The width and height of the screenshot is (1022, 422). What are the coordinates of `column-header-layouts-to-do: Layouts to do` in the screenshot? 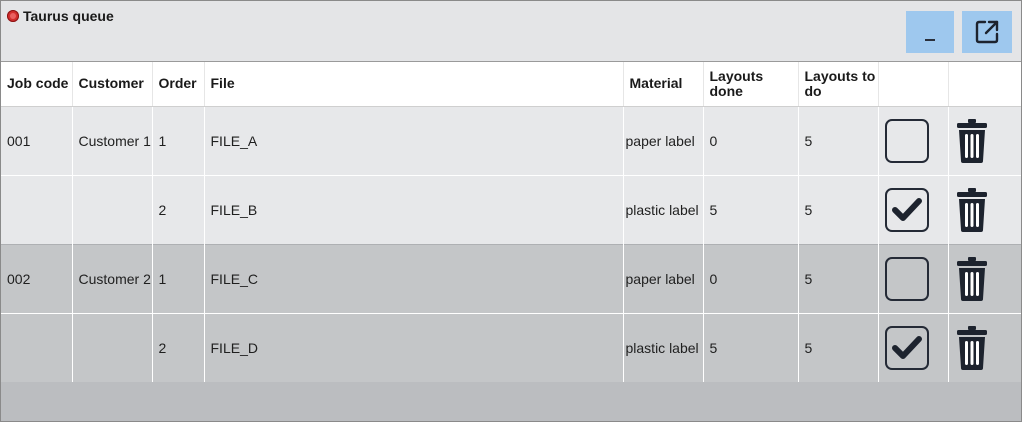 It's located at (838, 84).